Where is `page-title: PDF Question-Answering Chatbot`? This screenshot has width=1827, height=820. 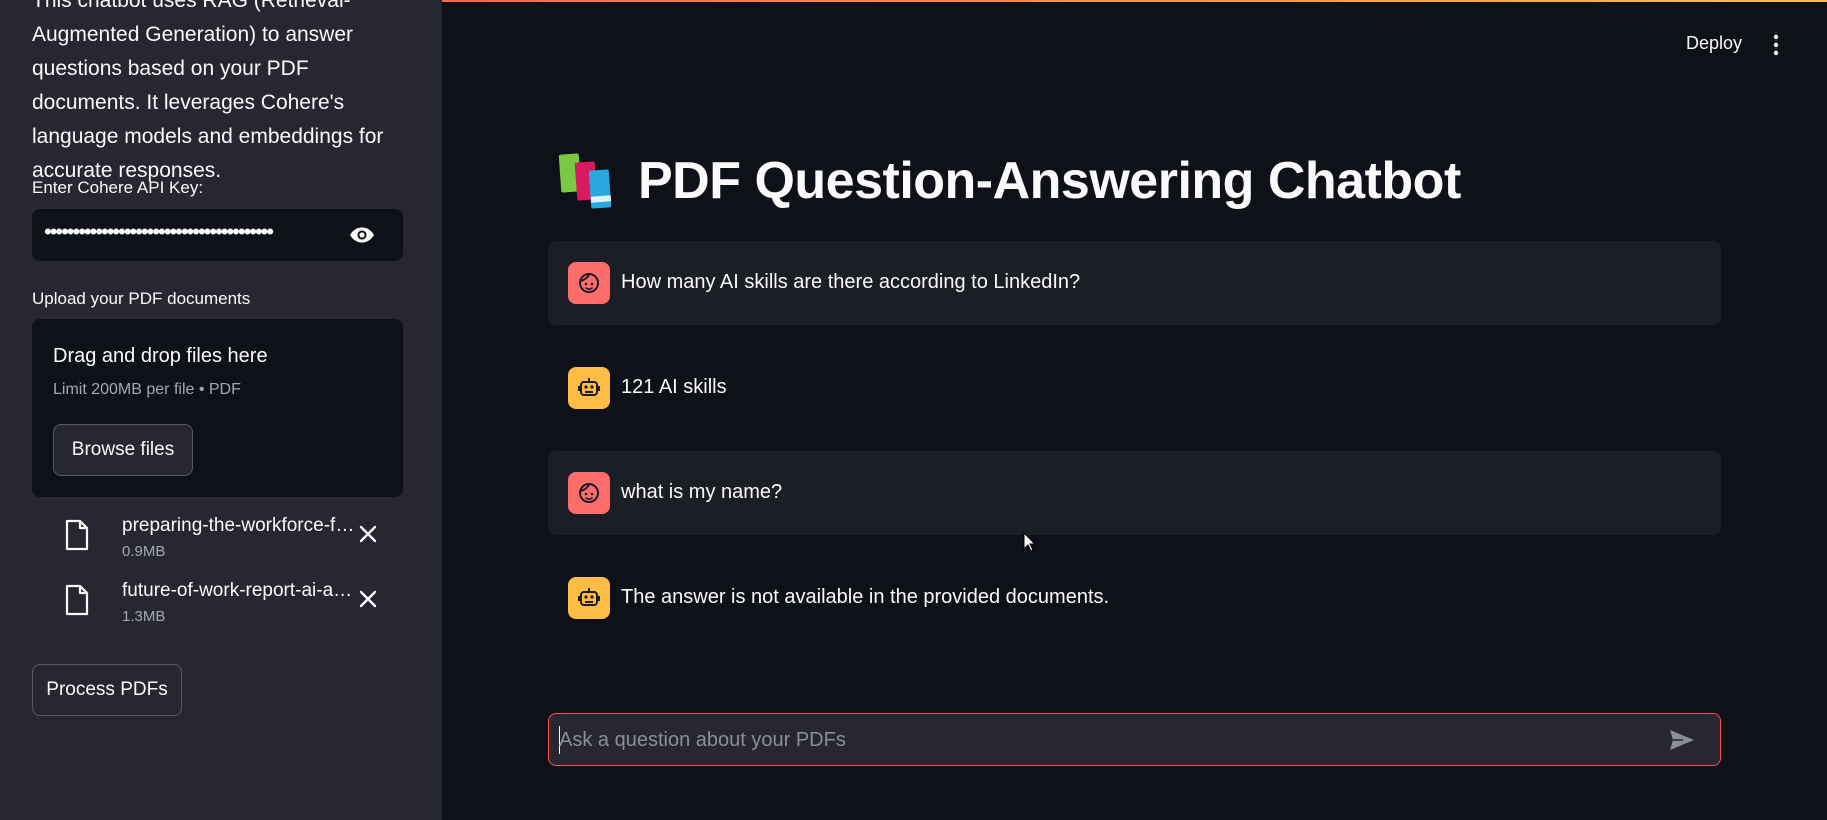
page-title: PDF Question-Answering Chatbot is located at coordinates (1008, 181).